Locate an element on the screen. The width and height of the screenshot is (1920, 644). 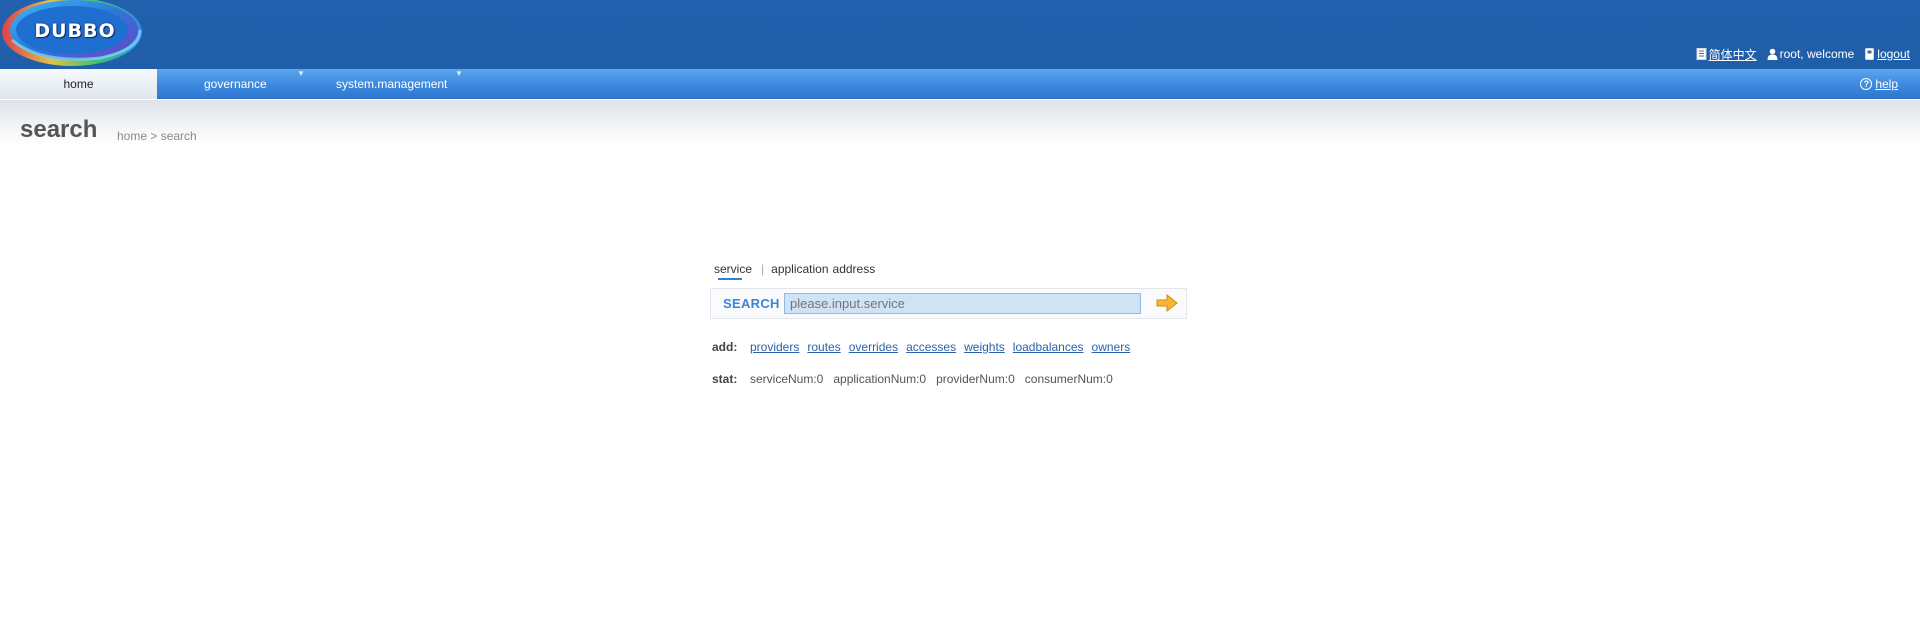
nav-item-governance: governance is located at coordinates (235, 84).